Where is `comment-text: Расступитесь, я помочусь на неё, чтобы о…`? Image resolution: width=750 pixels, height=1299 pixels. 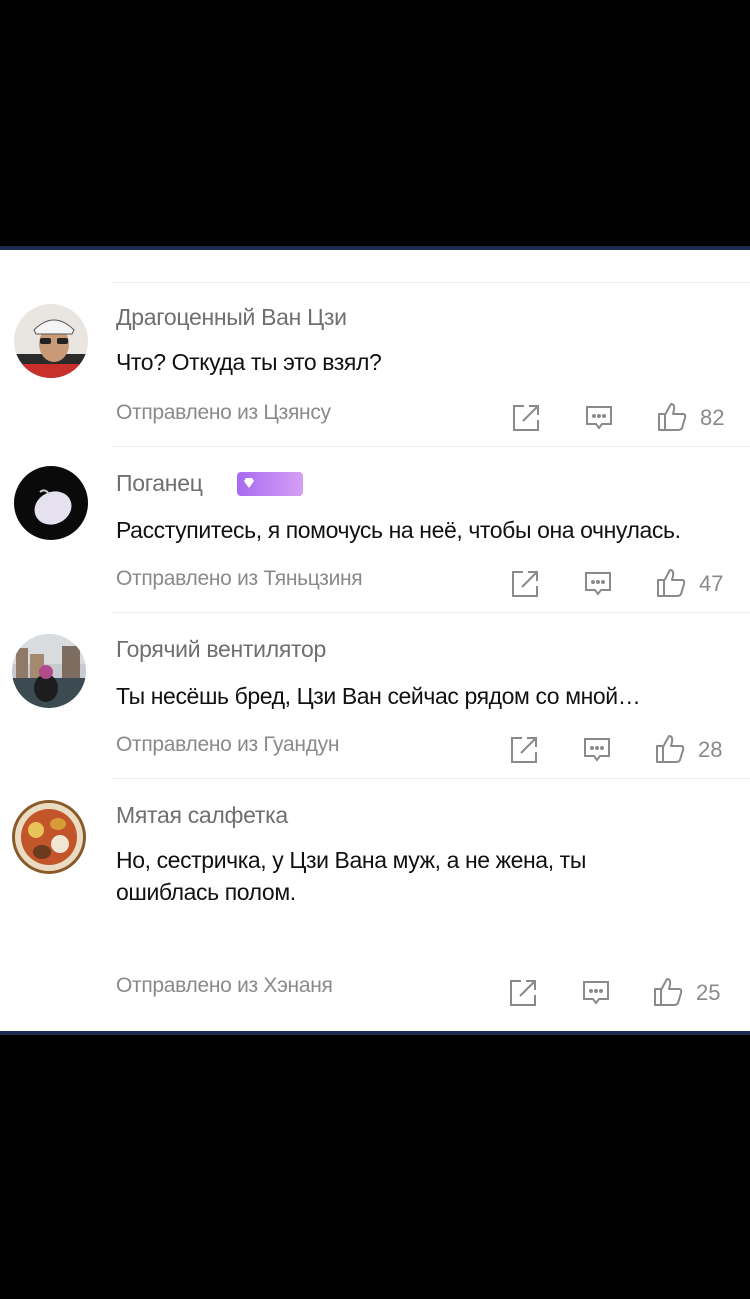 comment-text: Расступитесь, я помочусь на неё, чтобы о… is located at coordinates (398, 530).